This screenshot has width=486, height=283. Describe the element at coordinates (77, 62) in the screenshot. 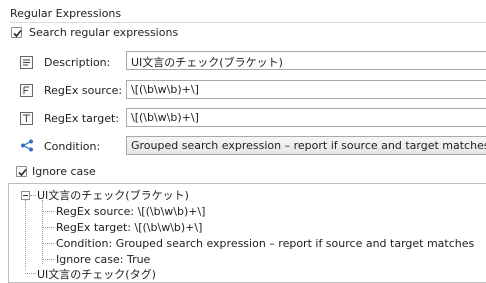

I see `description-label: Description:` at that location.